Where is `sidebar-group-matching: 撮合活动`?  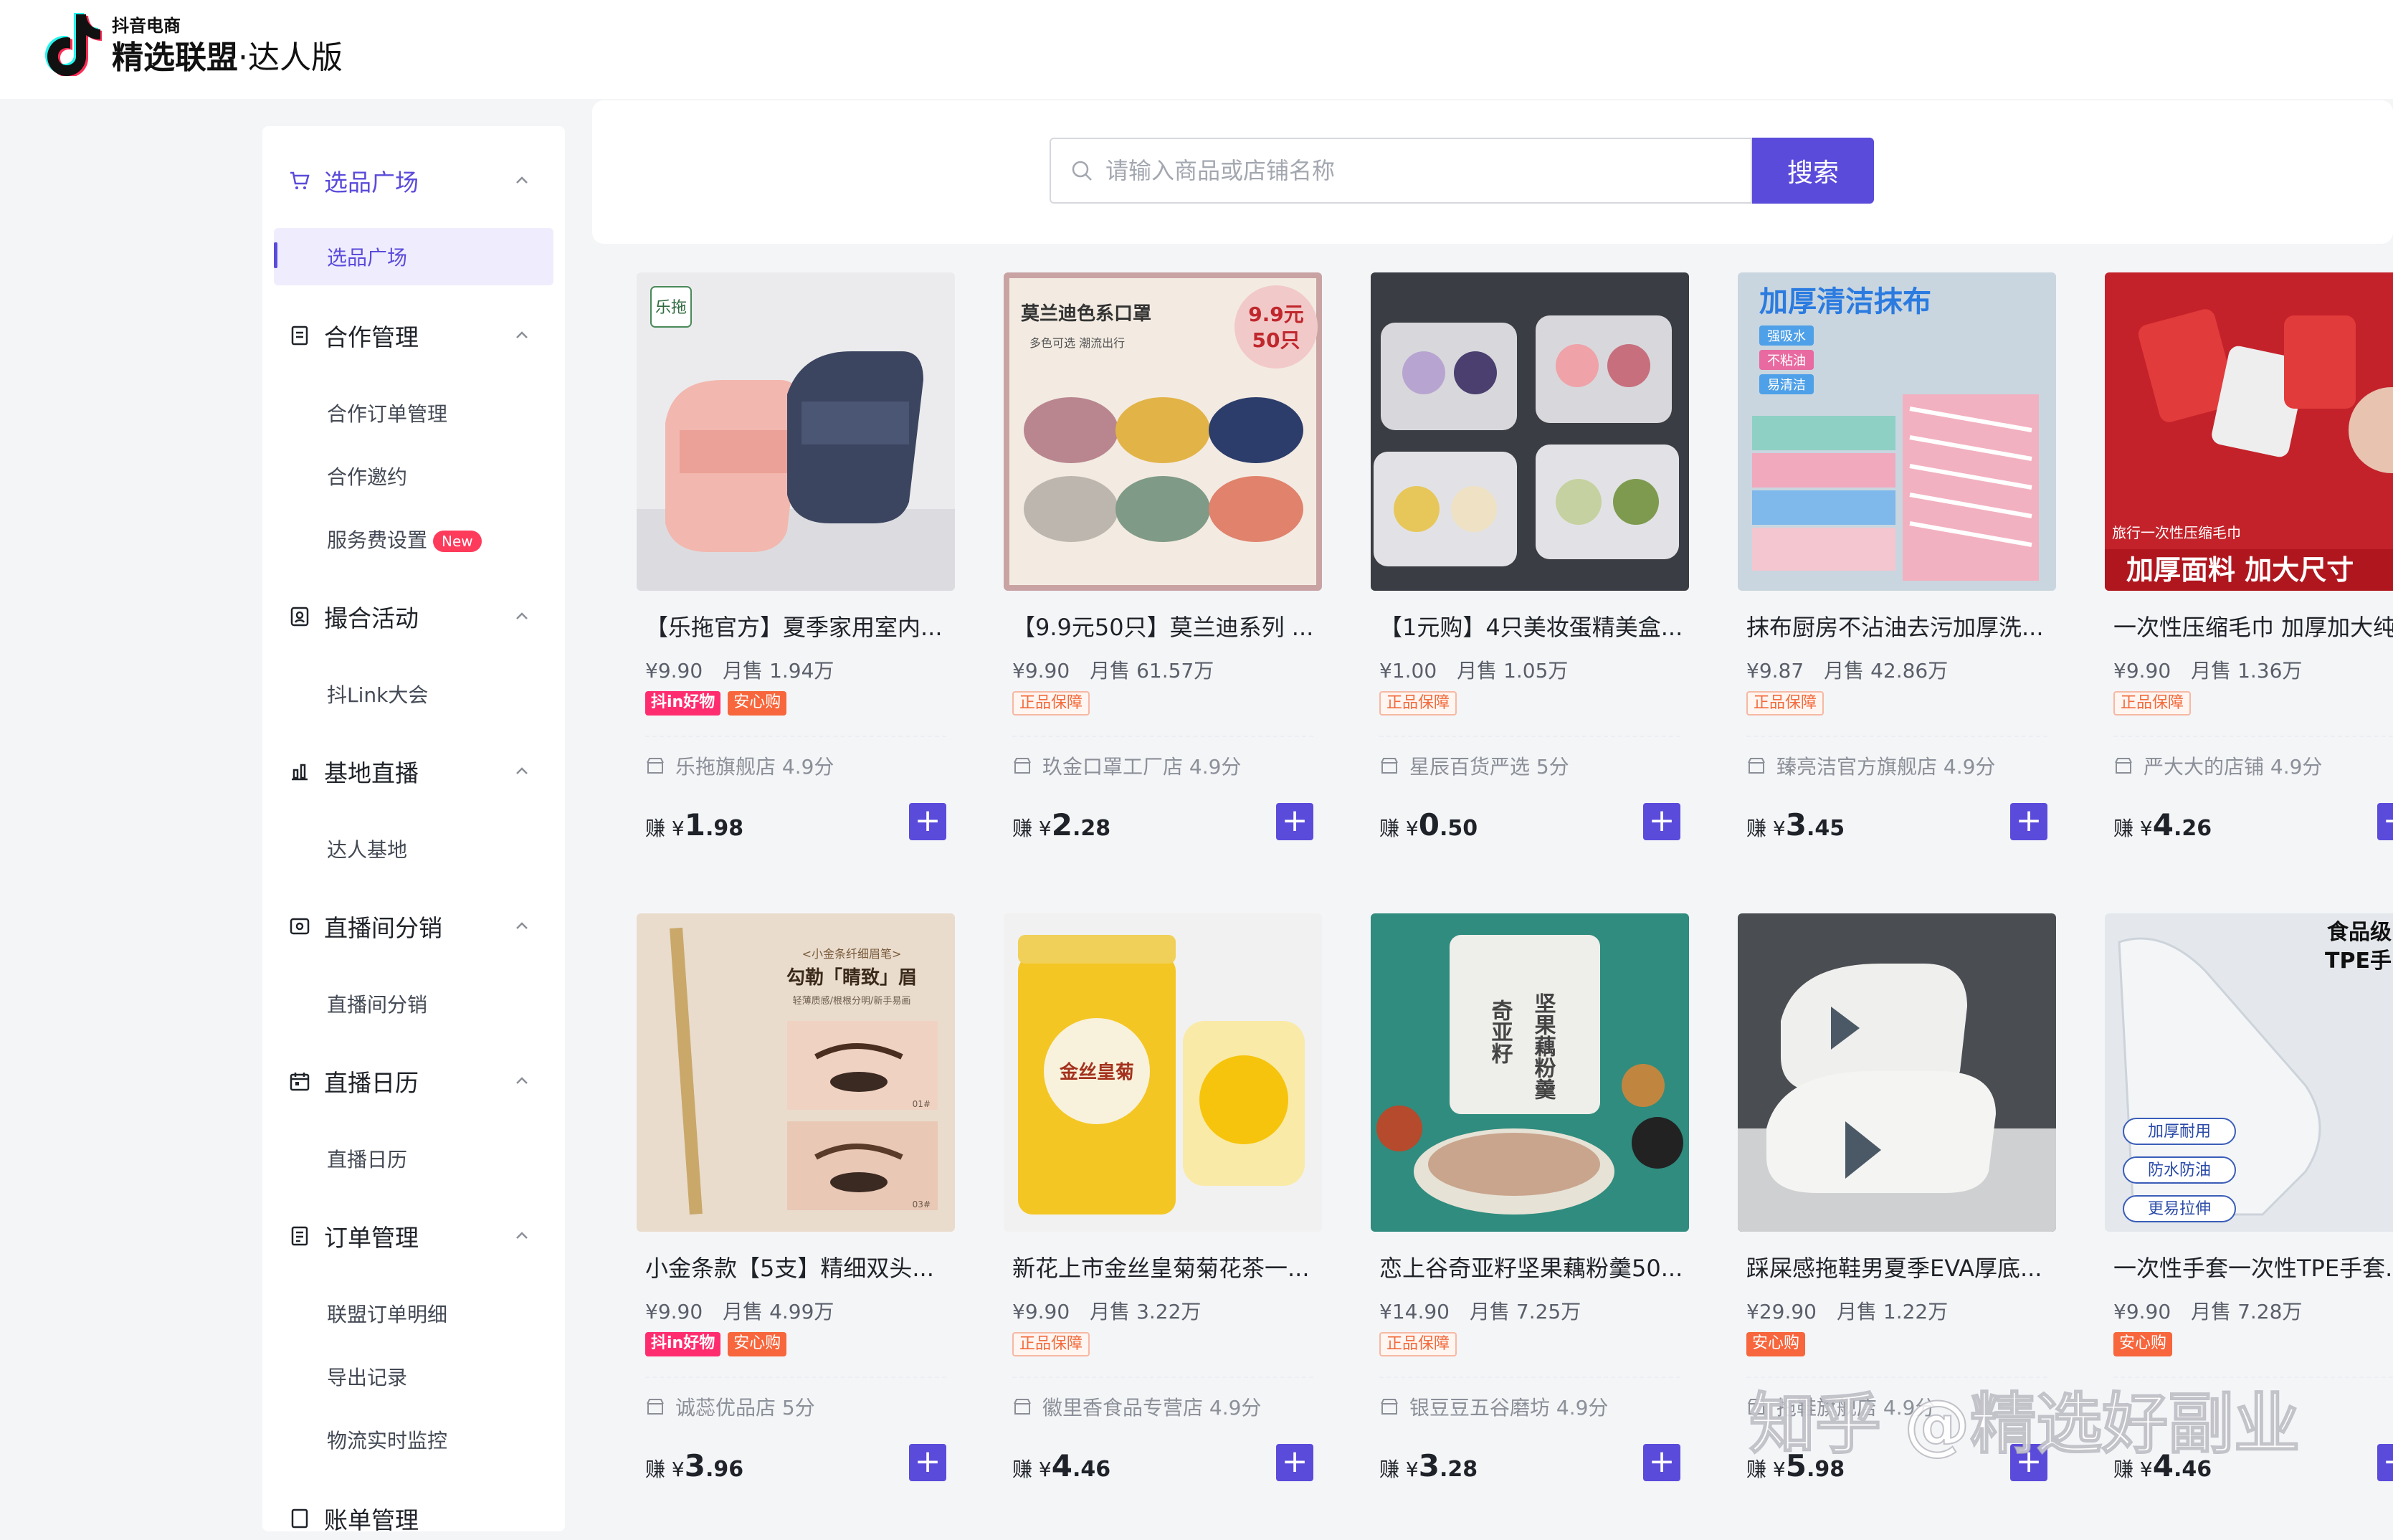 sidebar-group-matching: 撮合活动 is located at coordinates (410, 616).